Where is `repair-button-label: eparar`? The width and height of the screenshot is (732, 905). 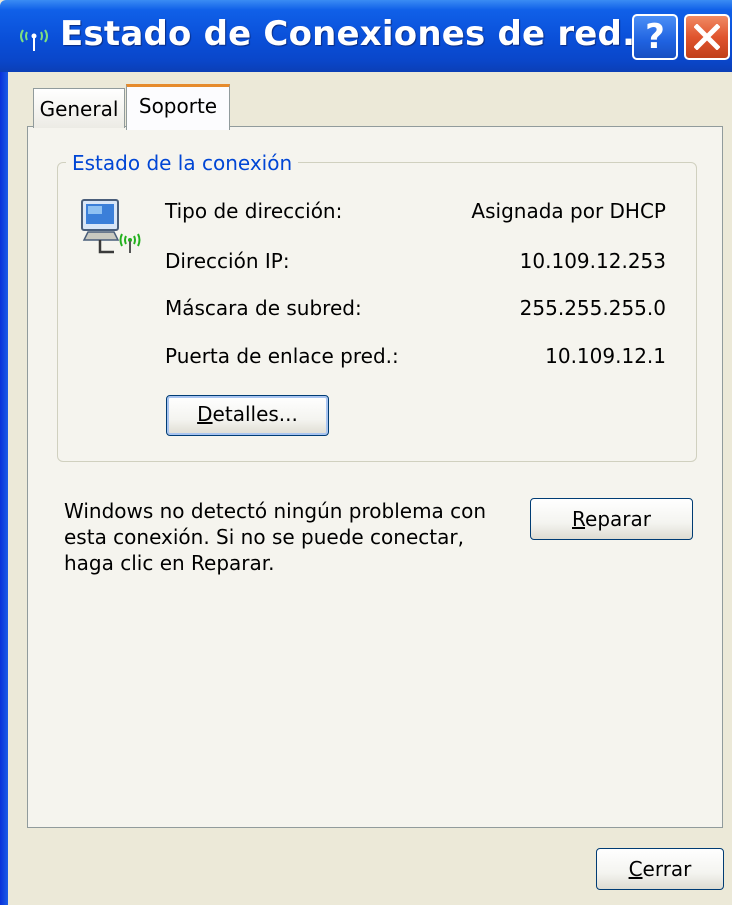
repair-button-label: eparar is located at coordinates (618, 519).